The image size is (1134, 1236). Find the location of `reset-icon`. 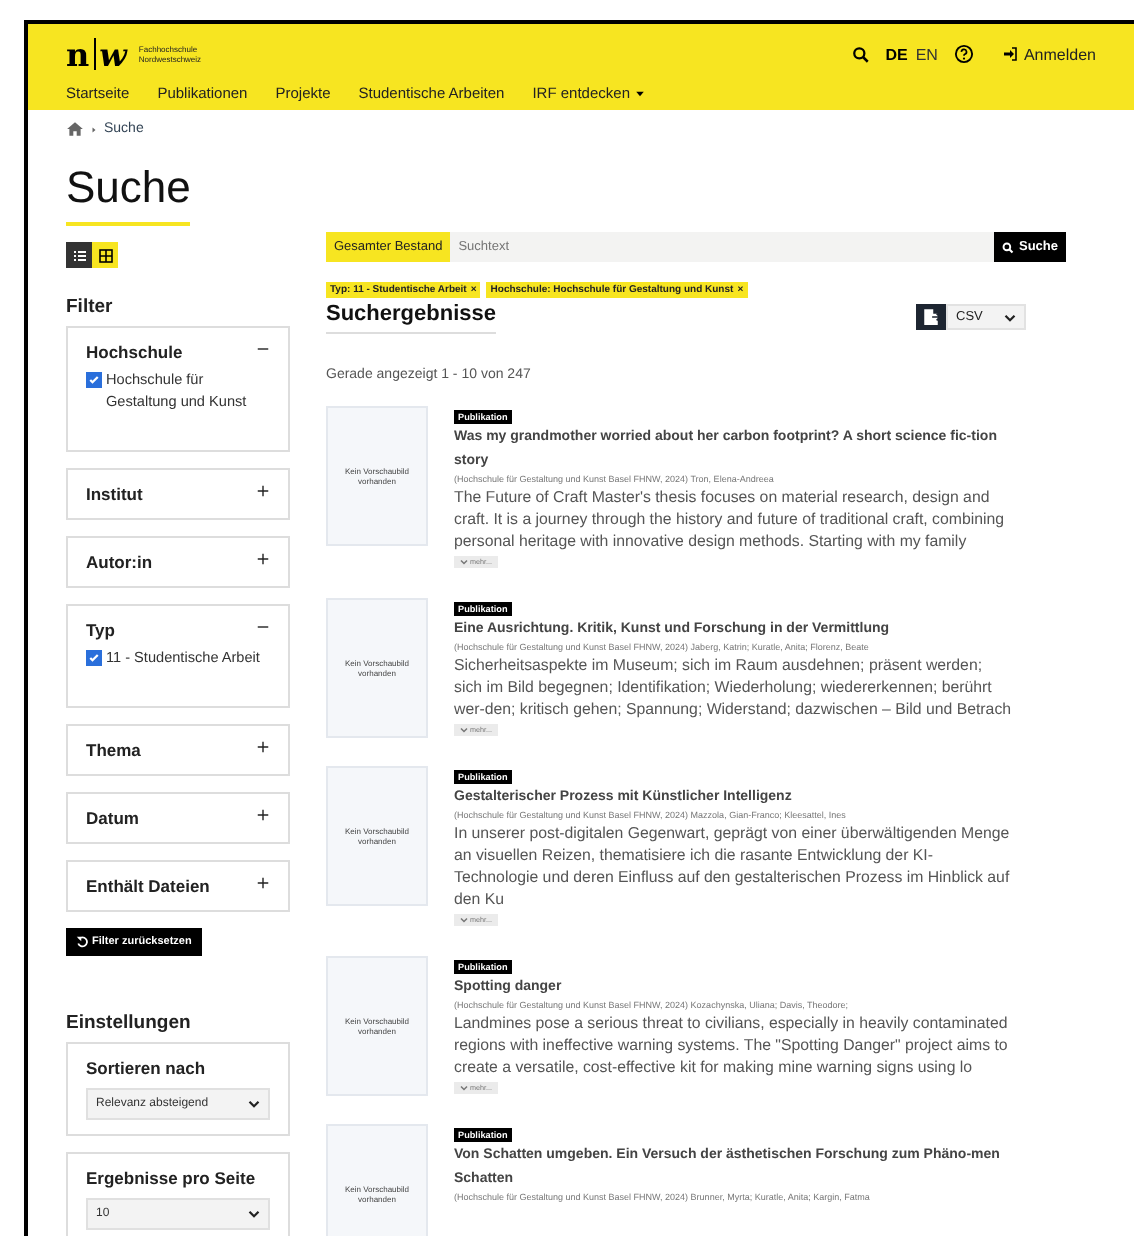

reset-icon is located at coordinates (82, 942).